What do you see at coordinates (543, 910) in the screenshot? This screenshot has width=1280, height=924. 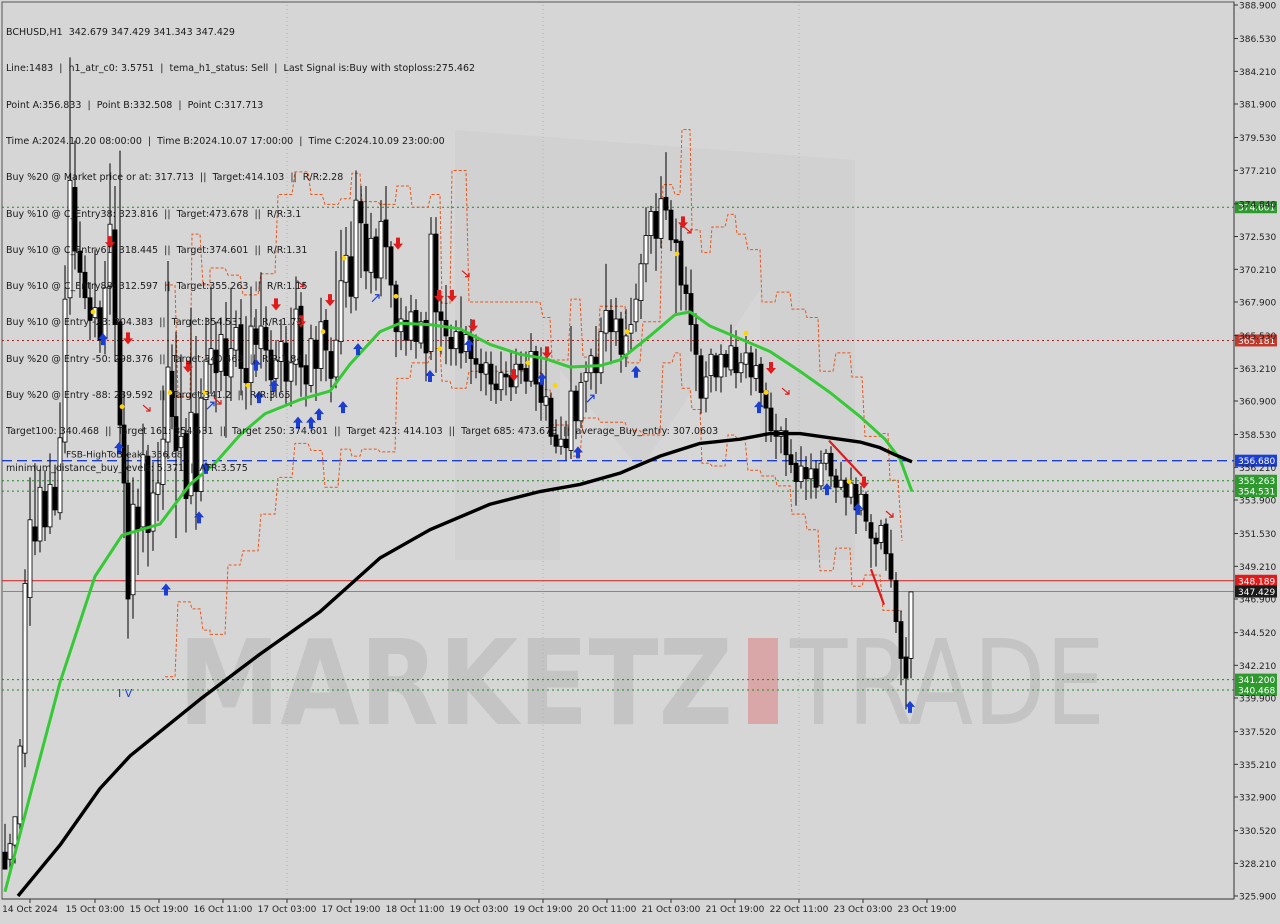 I see `x-tick-label: 19 Oct 19:00` at bounding box center [543, 910].